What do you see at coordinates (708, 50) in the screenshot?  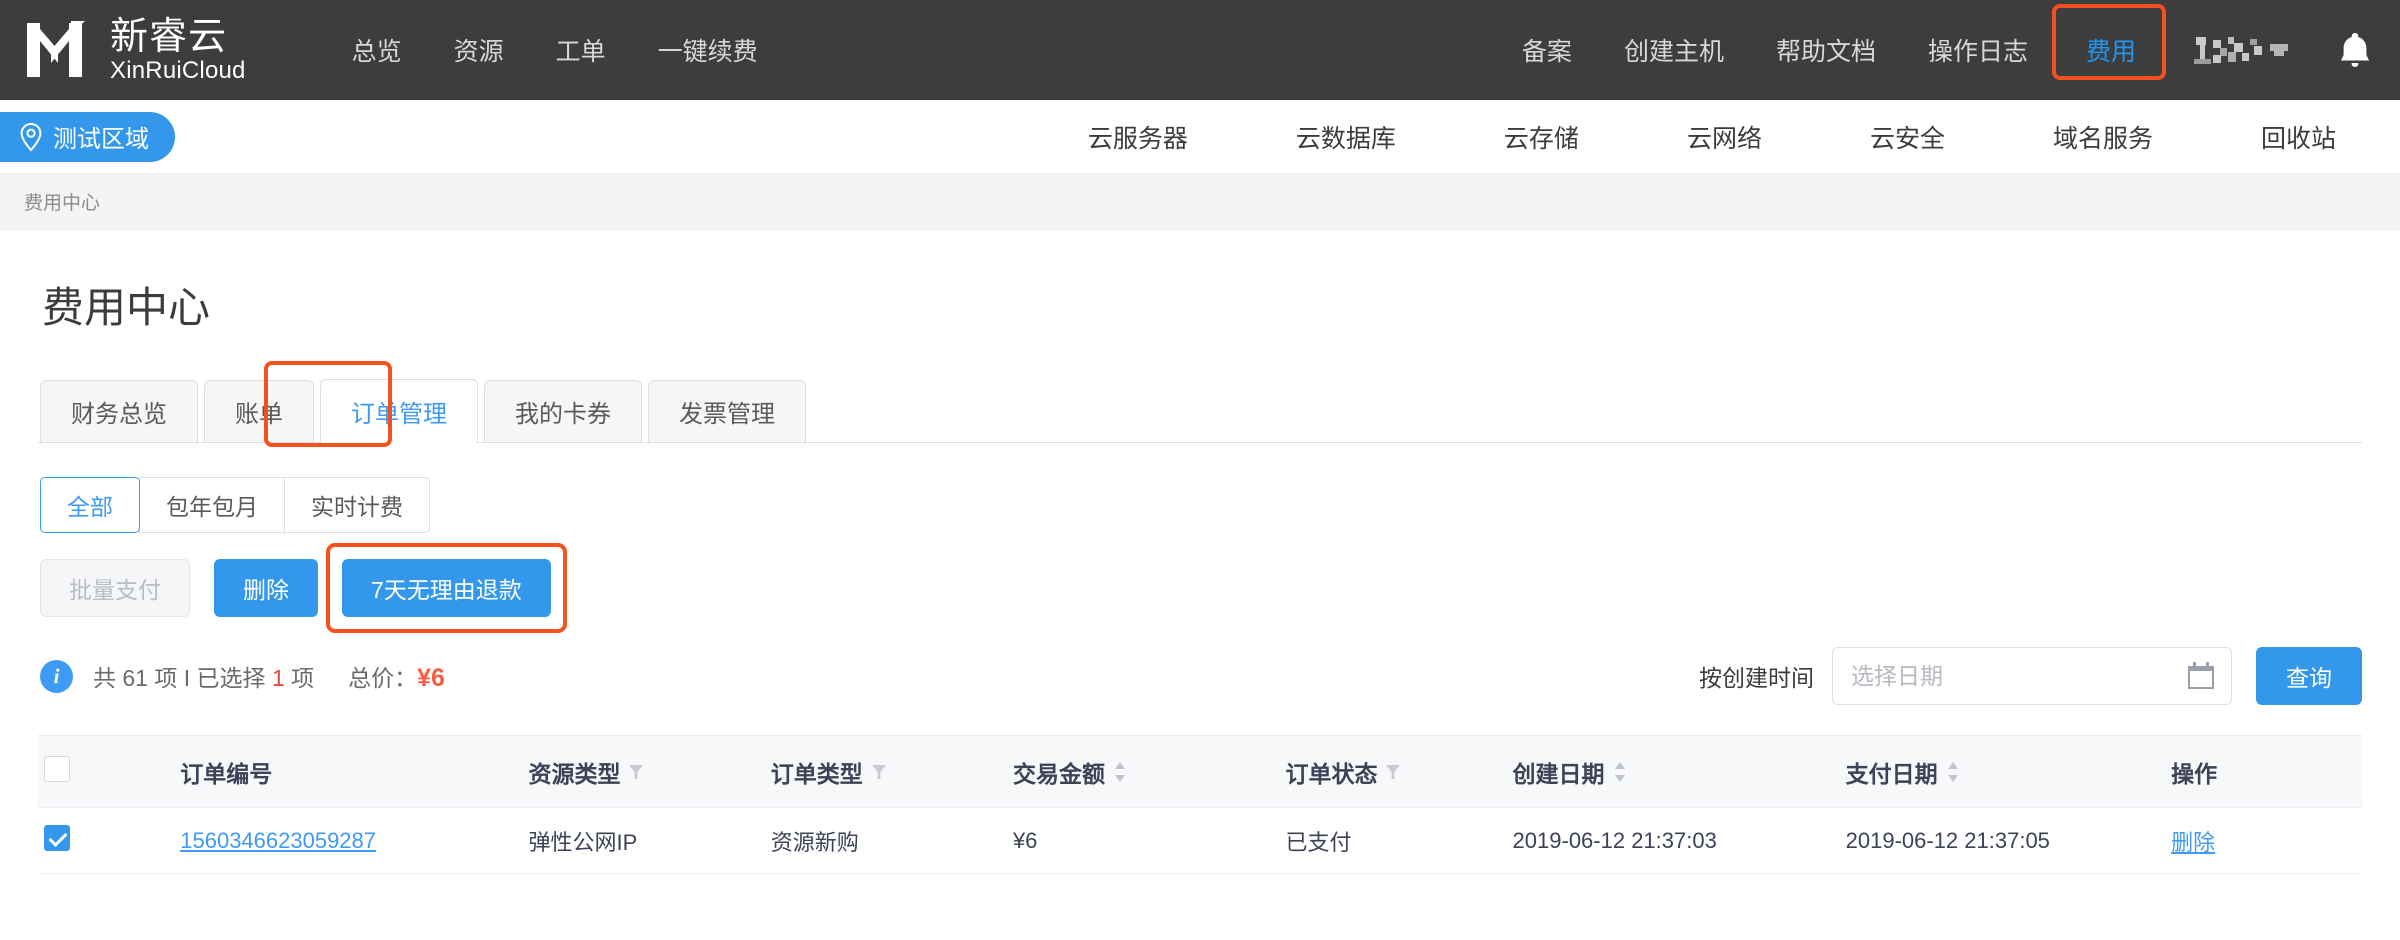 I see `nav-item-one-click-renew: 一键续费` at bounding box center [708, 50].